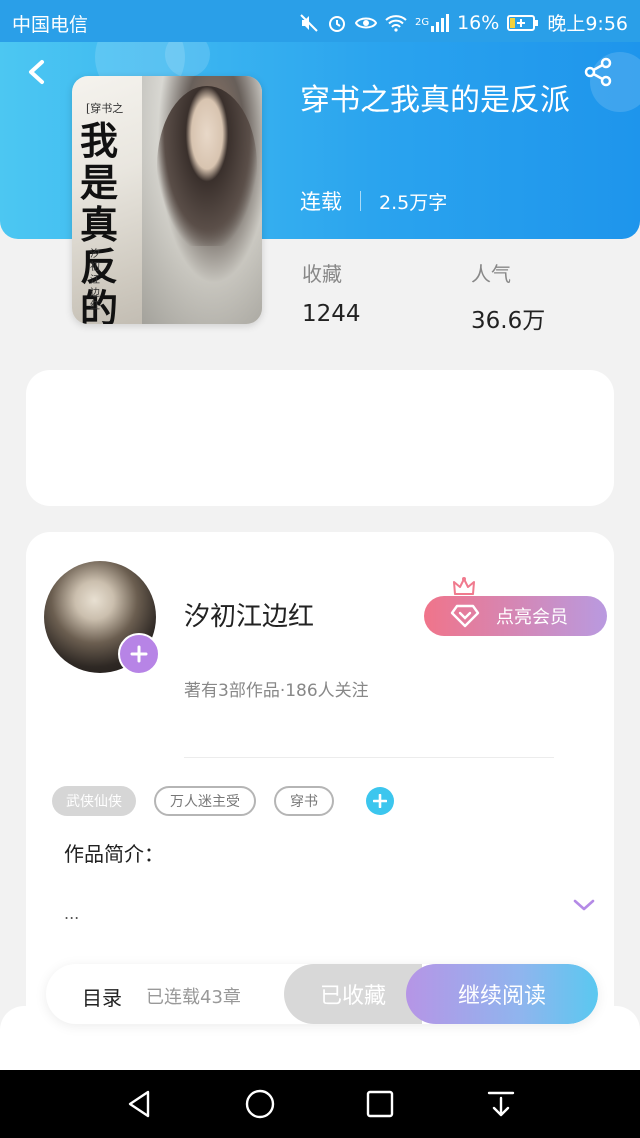 The height and width of the screenshot is (1138, 640). What do you see at coordinates (523, 22) in the screenshot?
I see `battery-icon` at bounding box center [523, 22].